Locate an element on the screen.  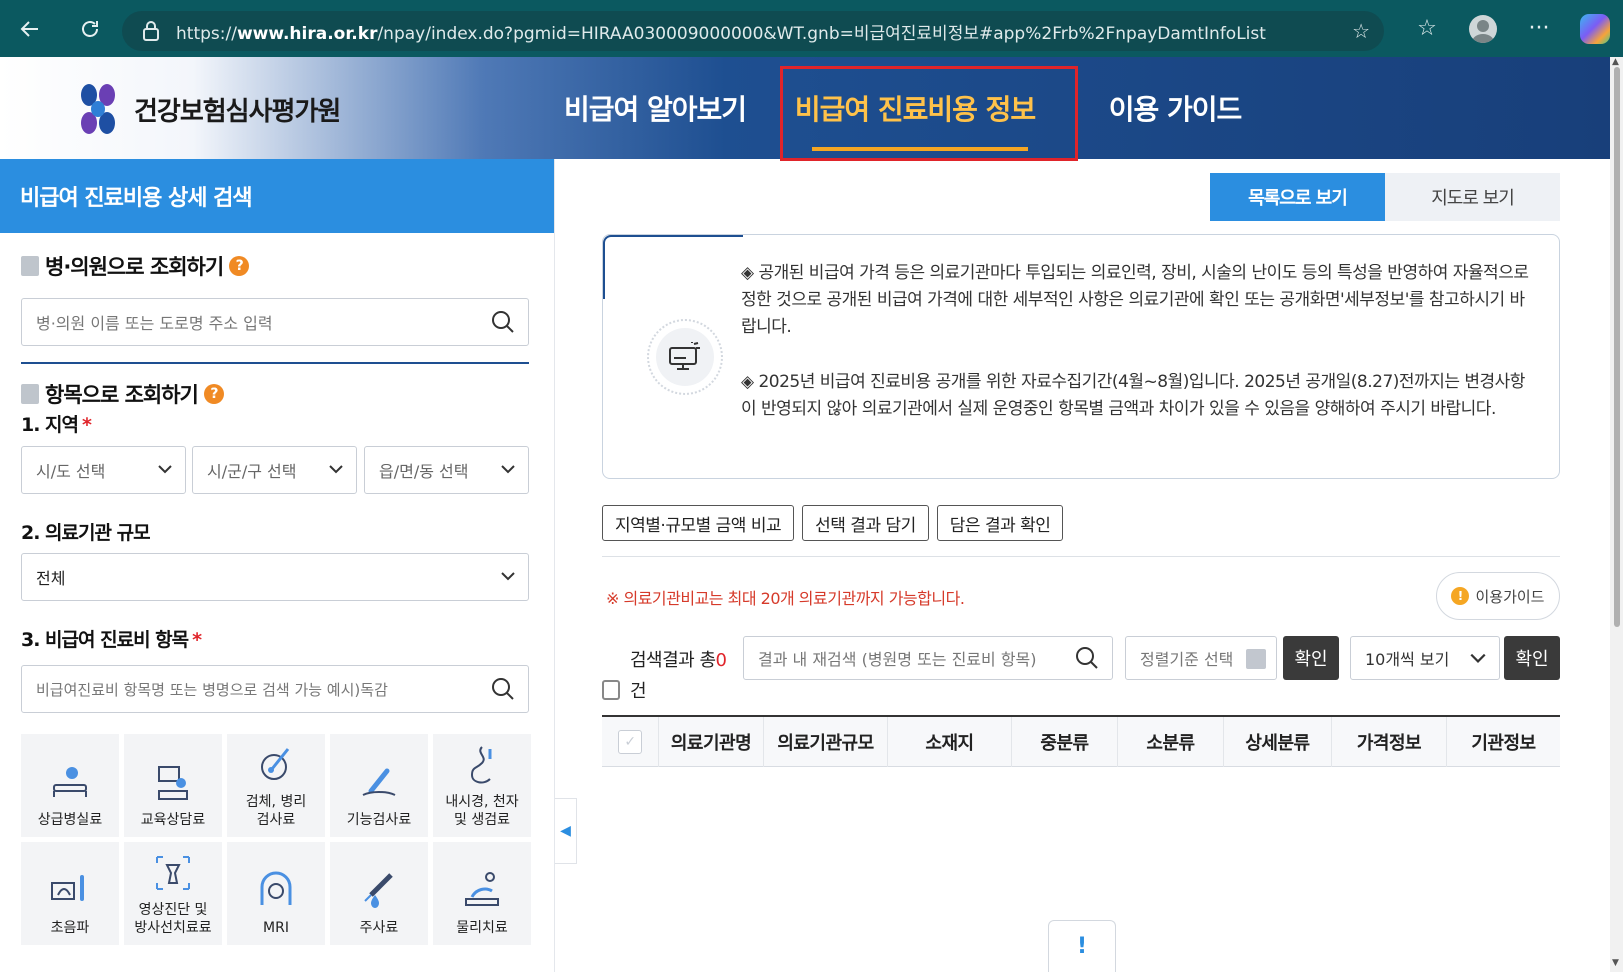
column-header: 상세분류 is located at coordinates (1277, 742).